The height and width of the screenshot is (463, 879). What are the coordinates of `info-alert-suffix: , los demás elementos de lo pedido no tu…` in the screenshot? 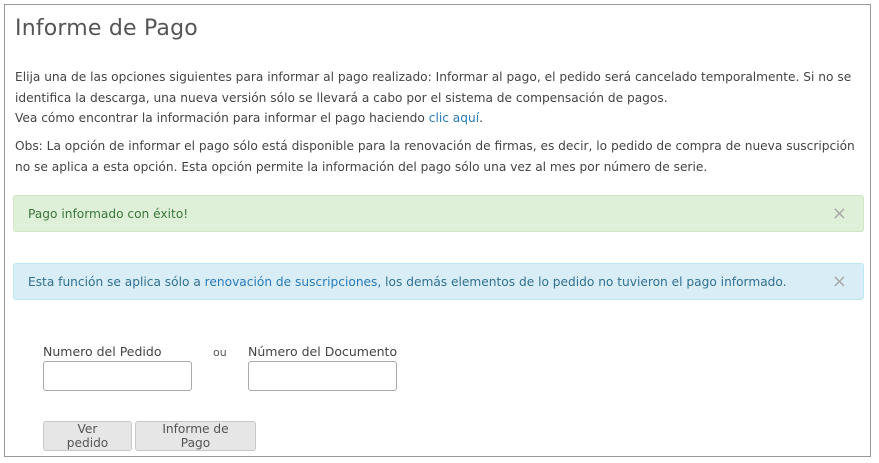 It's located at (582, 281).